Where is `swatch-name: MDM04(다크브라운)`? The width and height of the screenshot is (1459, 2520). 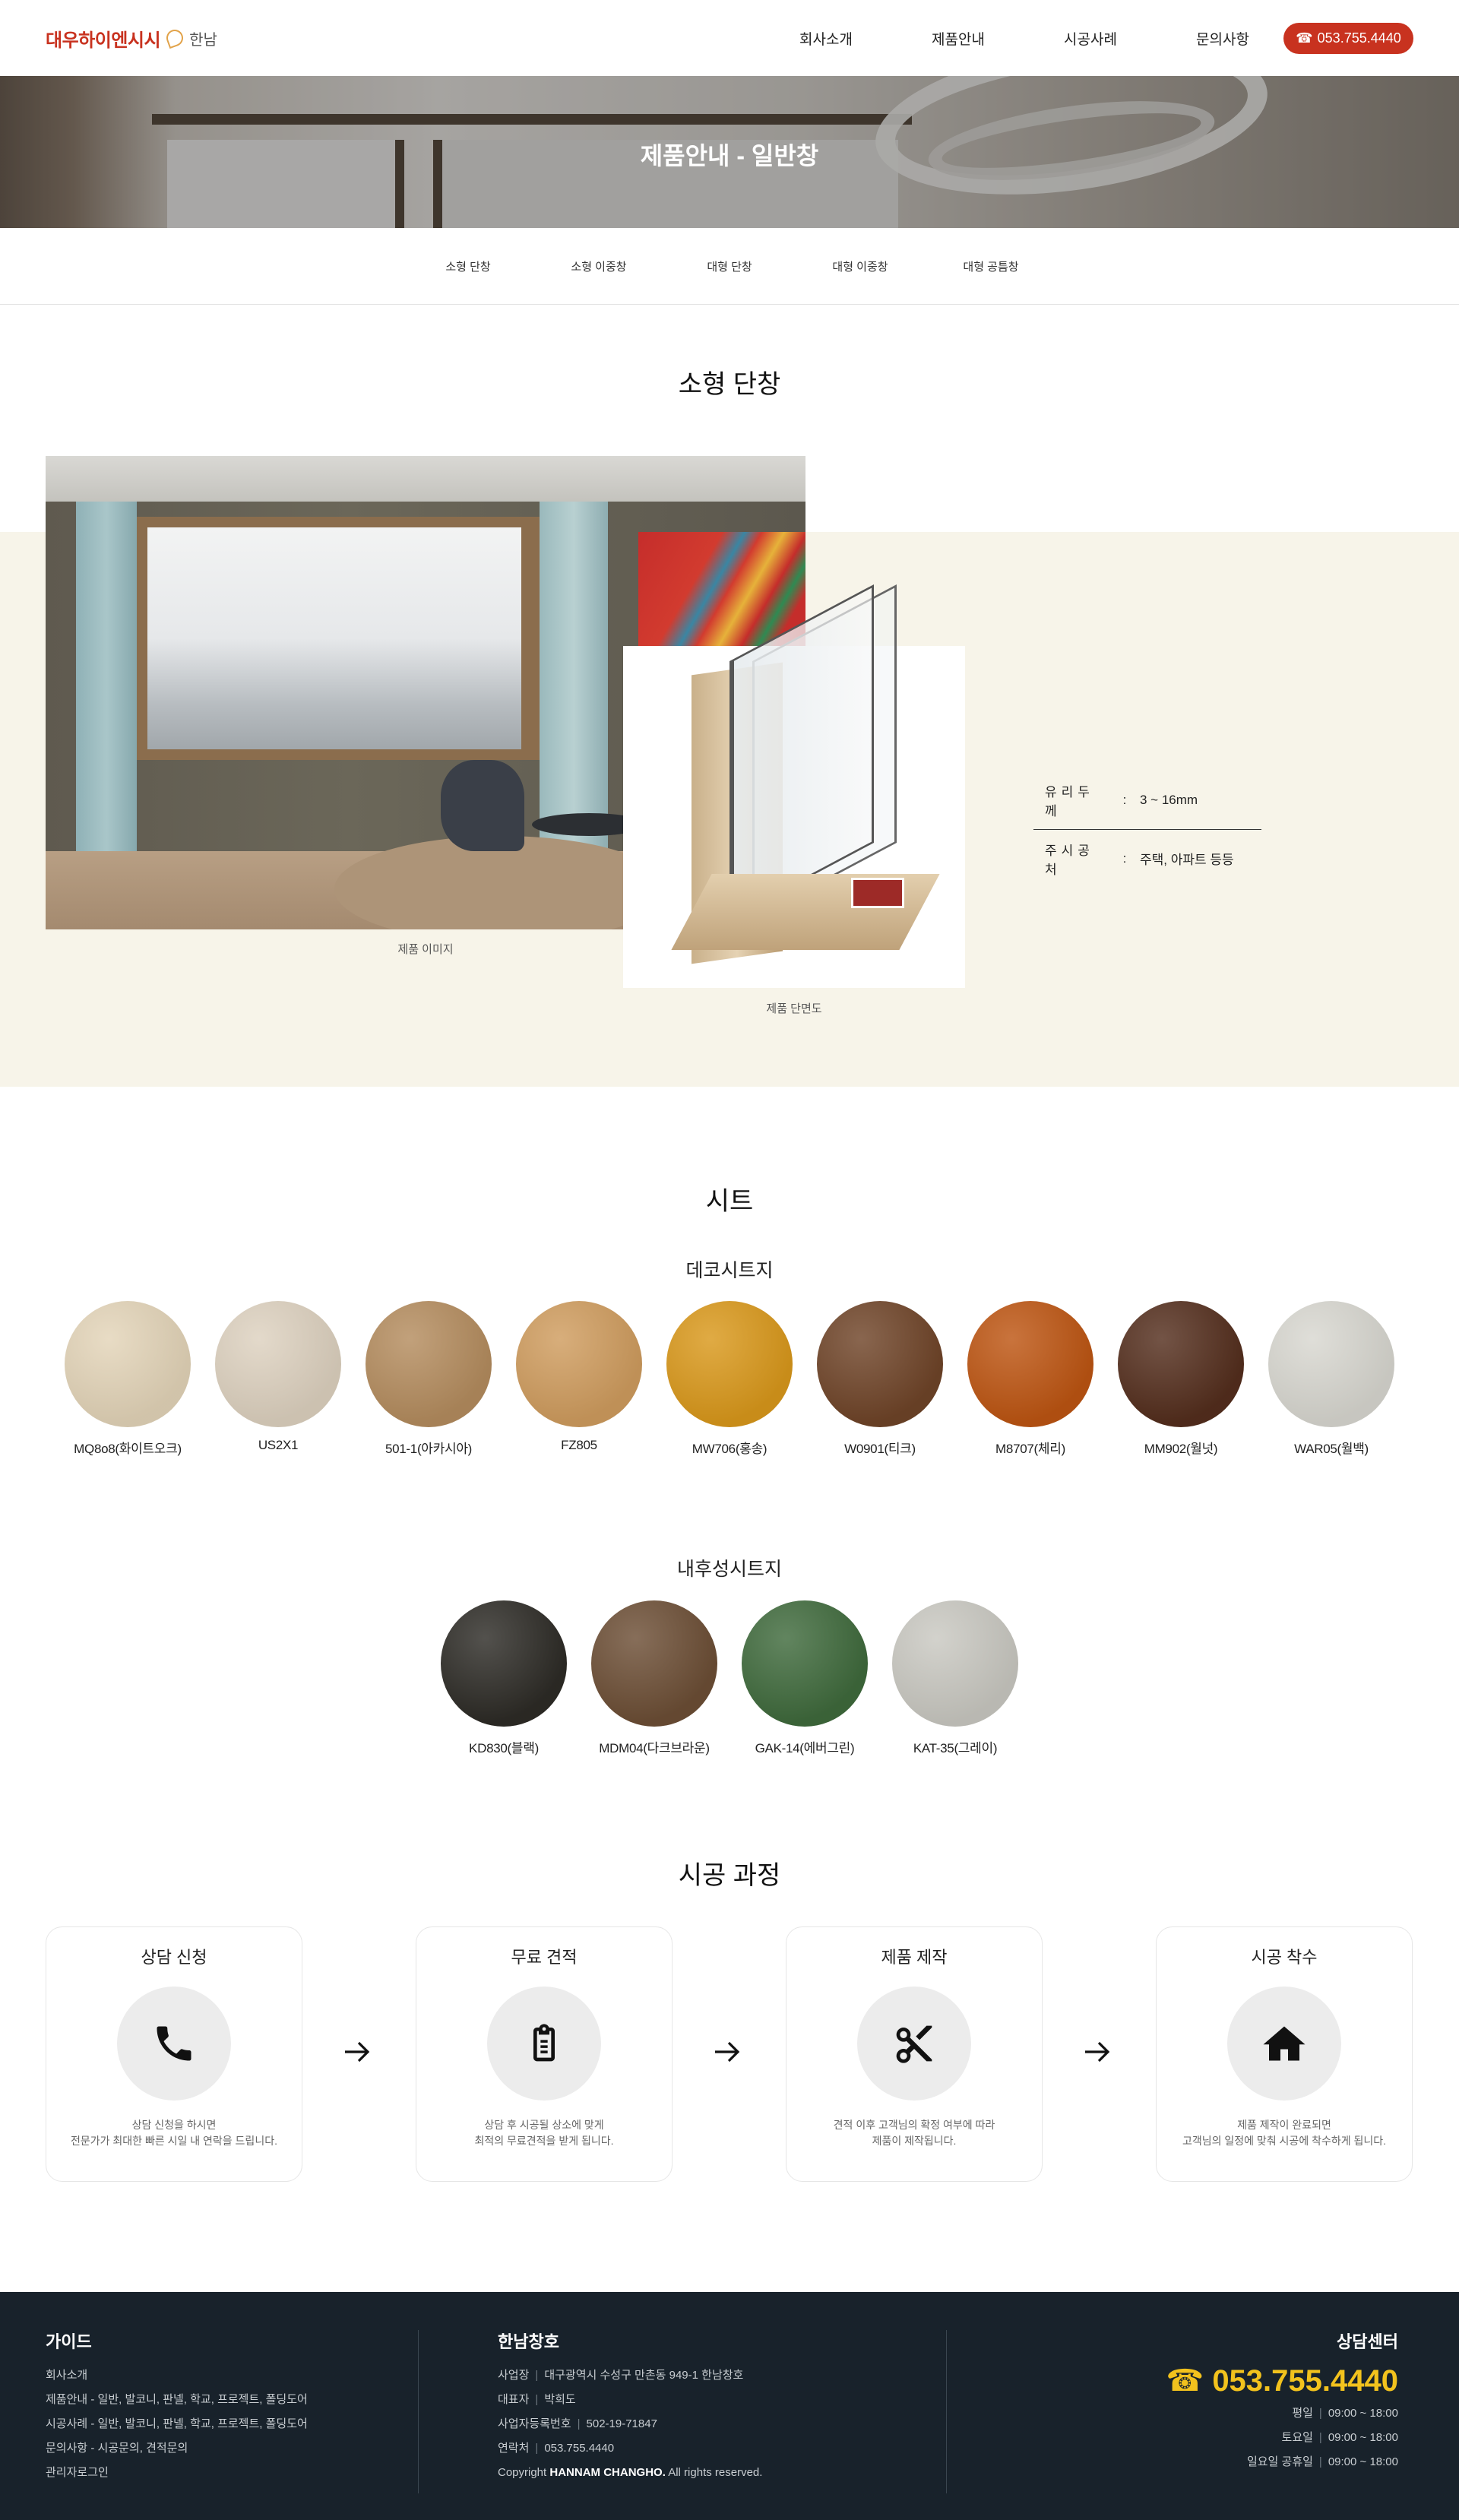
swatch-name: MDM04(다크브라운) is located at coordinates (654, 1748).